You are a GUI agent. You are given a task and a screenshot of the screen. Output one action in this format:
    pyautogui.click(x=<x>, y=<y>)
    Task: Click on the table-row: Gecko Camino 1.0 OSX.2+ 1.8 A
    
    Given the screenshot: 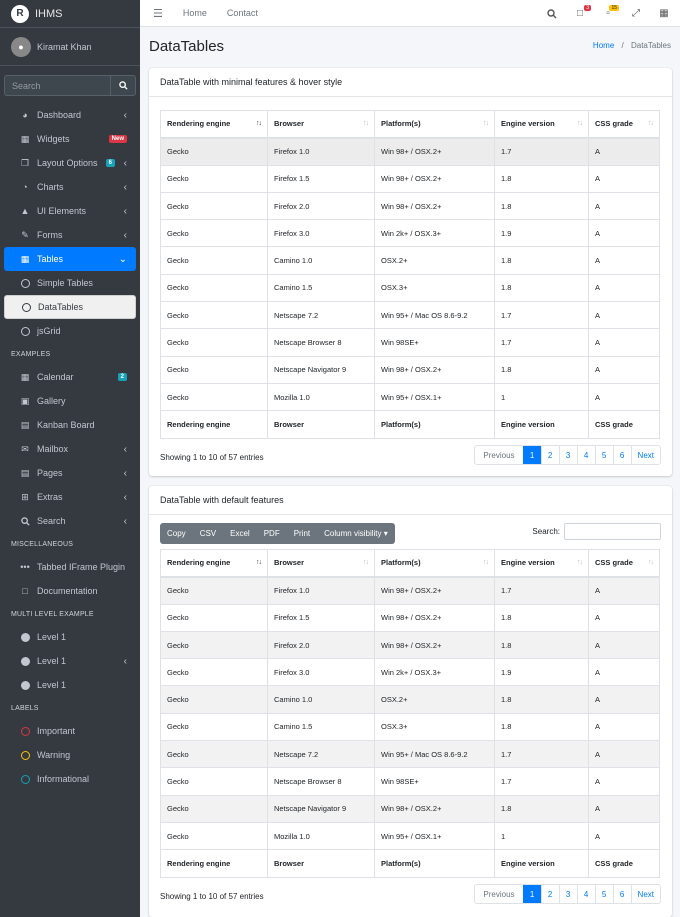 What is the action you would take?
    pyautogui.click(x=410, y=260)
    